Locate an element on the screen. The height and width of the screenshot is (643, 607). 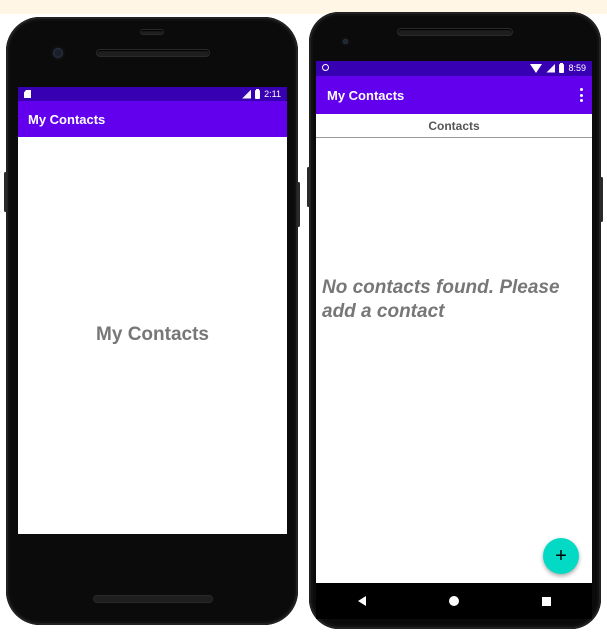
status-time: 2:11 is located at coordinates (272, 94).